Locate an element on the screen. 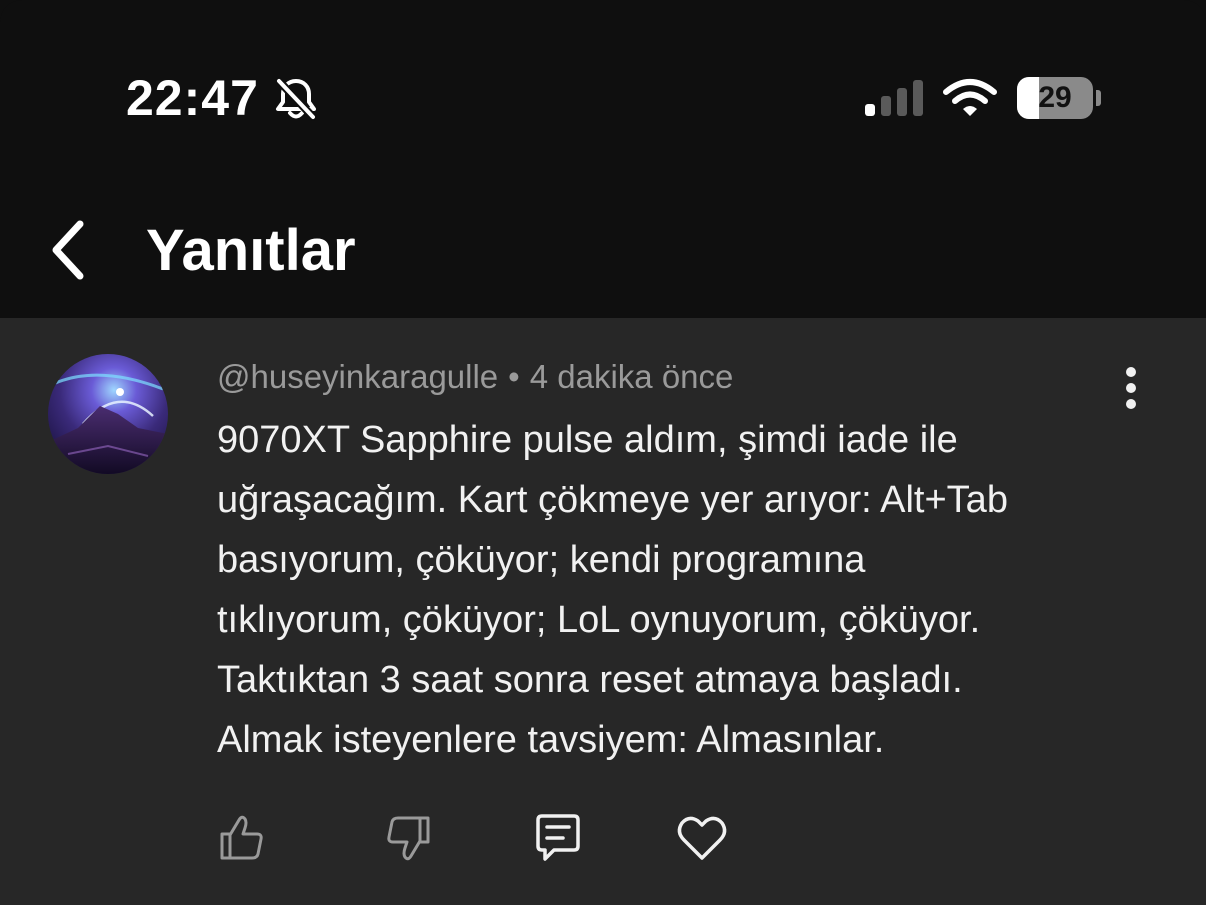 This screenshot has width=1206, height=905. wifi-icon is located at coordinates (970, 97).